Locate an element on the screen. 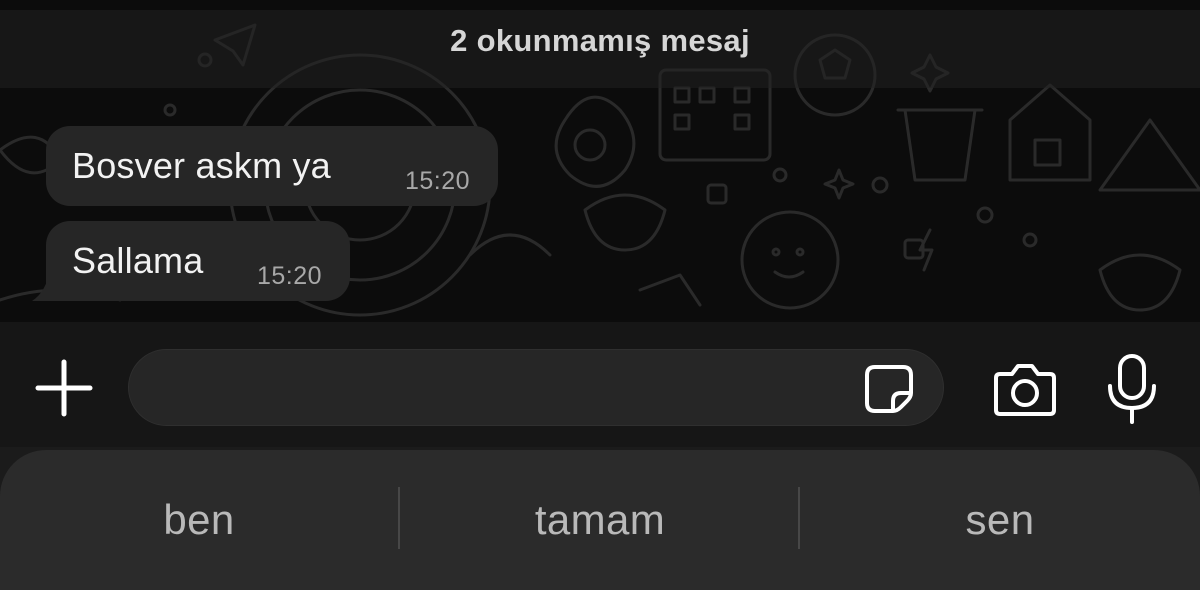 The height and width of the screenshot is (590, 1200). microphone-icon is located at coordinates (1132, 389).